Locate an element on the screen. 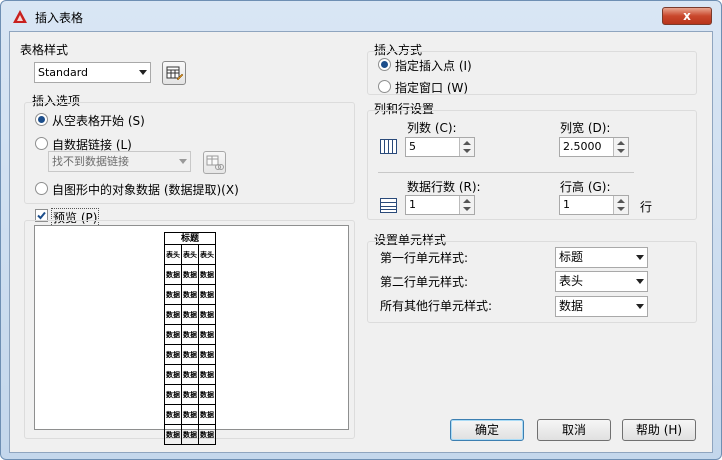  other-rows-style-select: 数据 is located at coordinates (601, 306).